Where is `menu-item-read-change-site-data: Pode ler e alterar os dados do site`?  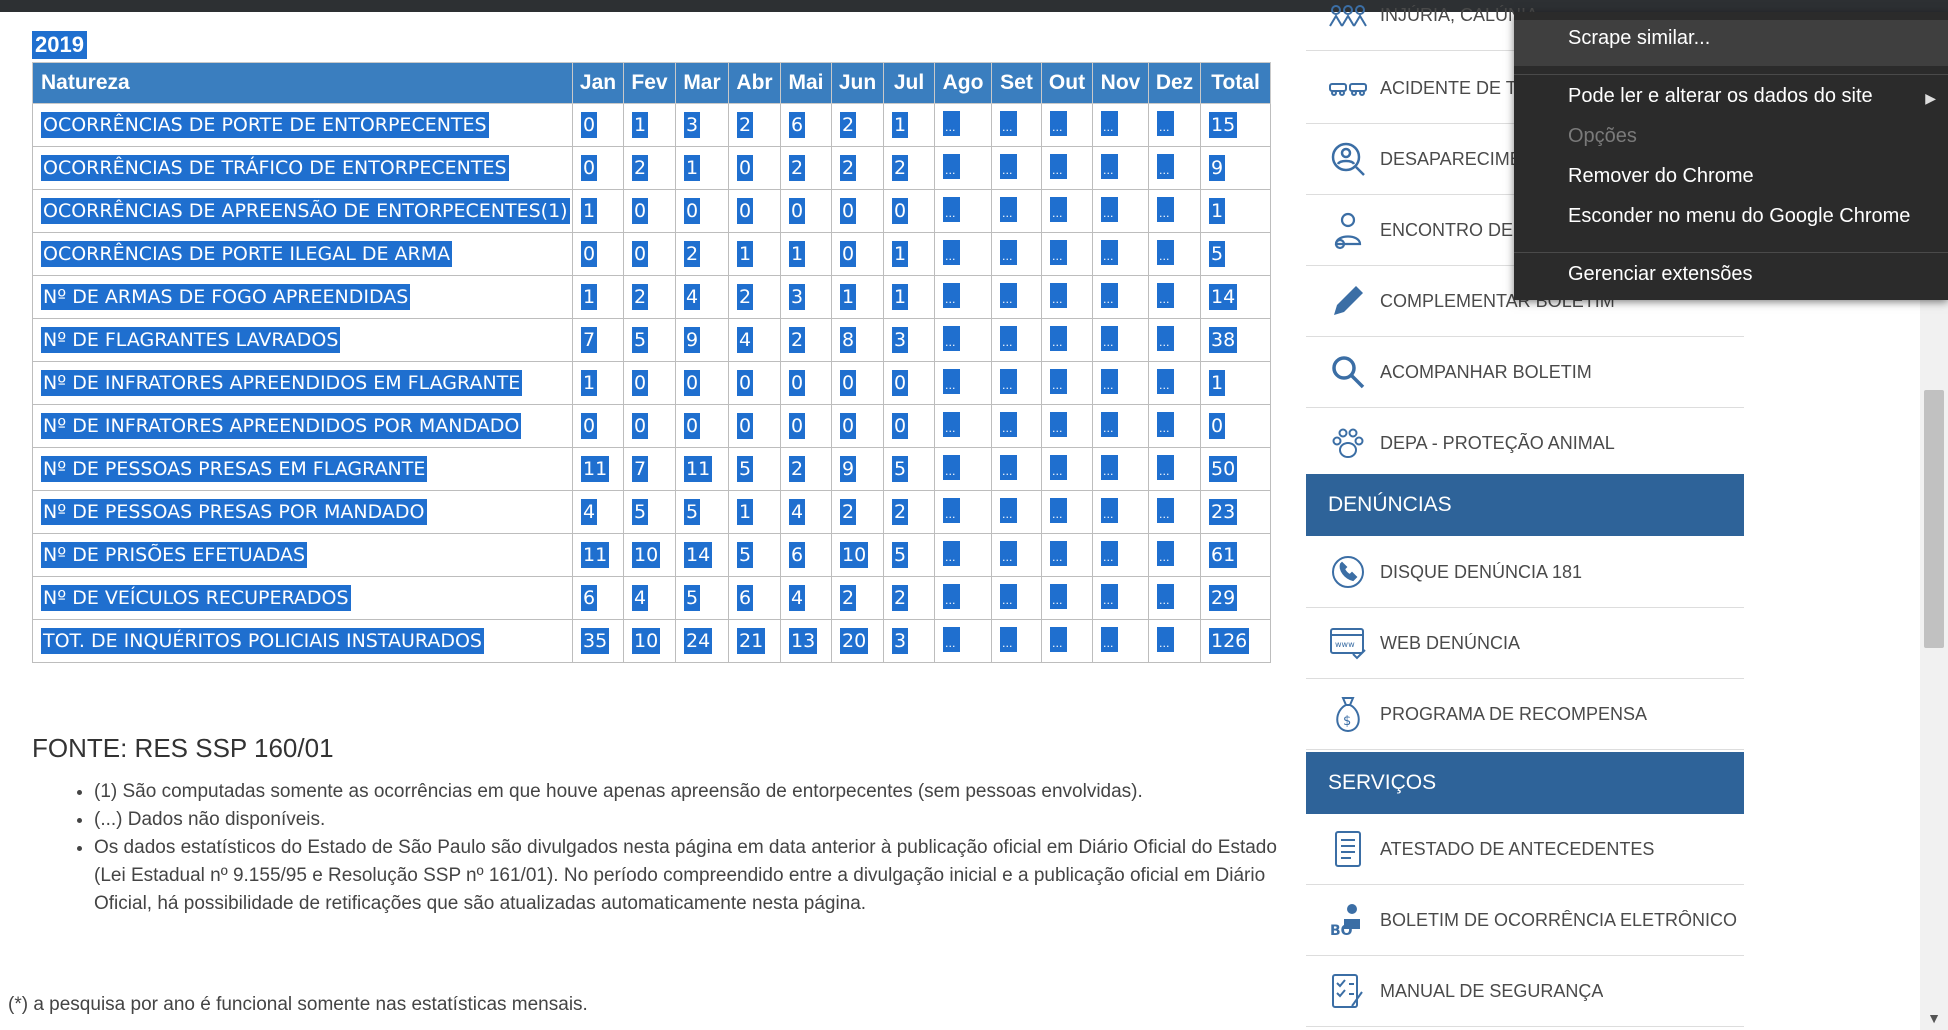
menu-item-read-change-site-data: Pode ler e alterar os dados do site is located at coordinates (1720, 96).